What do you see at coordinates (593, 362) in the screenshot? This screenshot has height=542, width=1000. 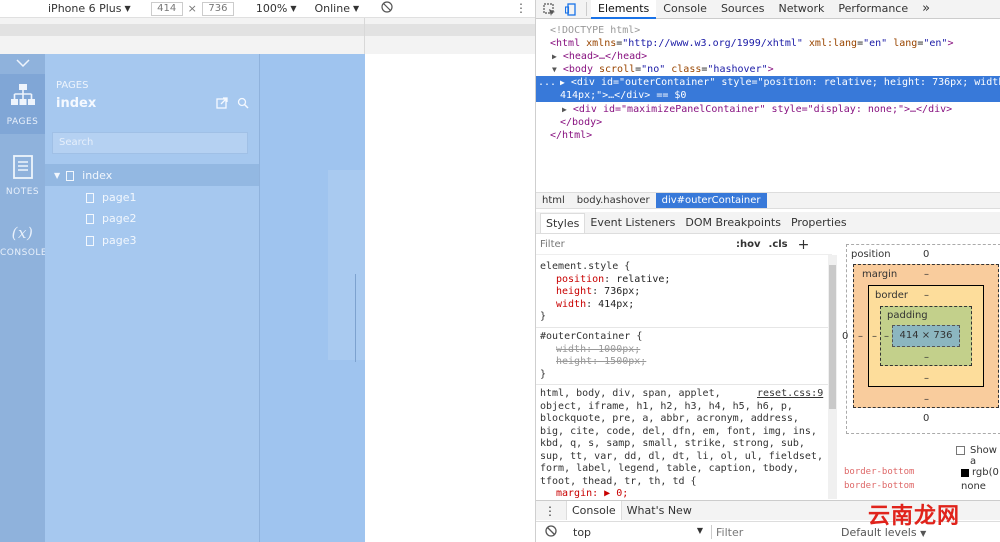 I see `overridden-prop: height: 1500px;` at bounding box center [593, 362].